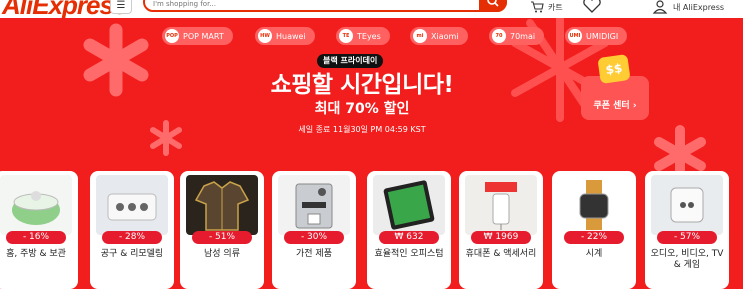 The image size is (743, 289). Describe the element at coordinates (499, 36) in the screenshot. I see `brand-logo: 70` at that location.